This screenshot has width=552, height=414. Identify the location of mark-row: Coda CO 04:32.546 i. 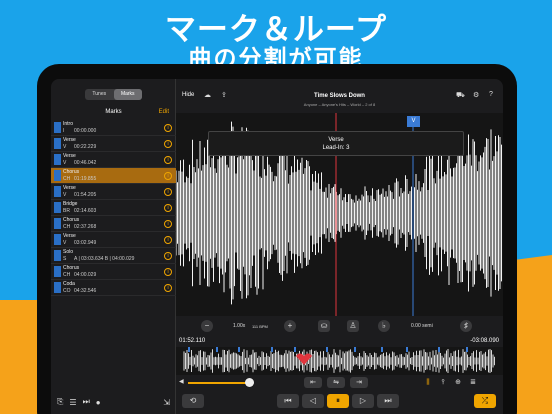
(113, 288).